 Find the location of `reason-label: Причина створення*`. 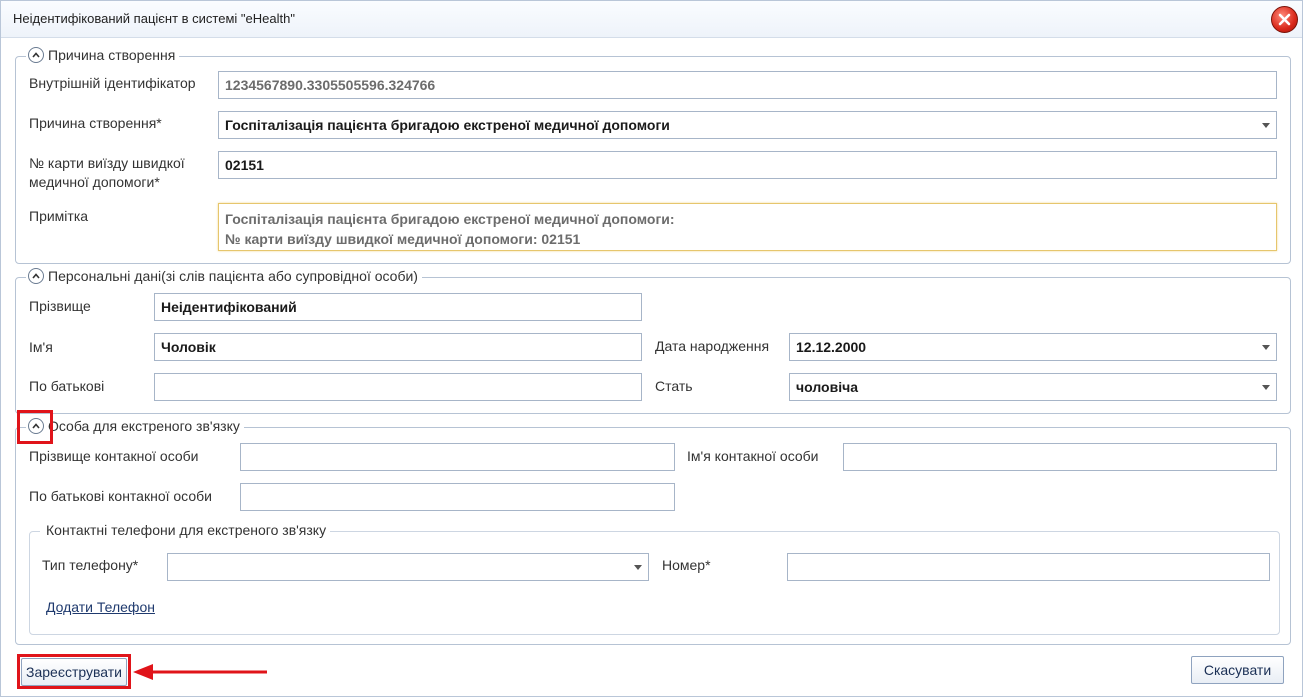

reason-label: Причина створення* is located at coordinates (95, 123).